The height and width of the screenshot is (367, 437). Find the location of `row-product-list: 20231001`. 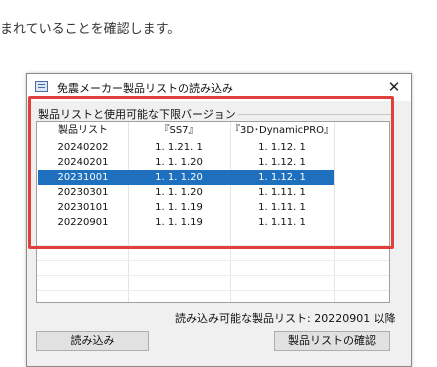

row-product-list: 20231001 is located at coordinates (83, 177).